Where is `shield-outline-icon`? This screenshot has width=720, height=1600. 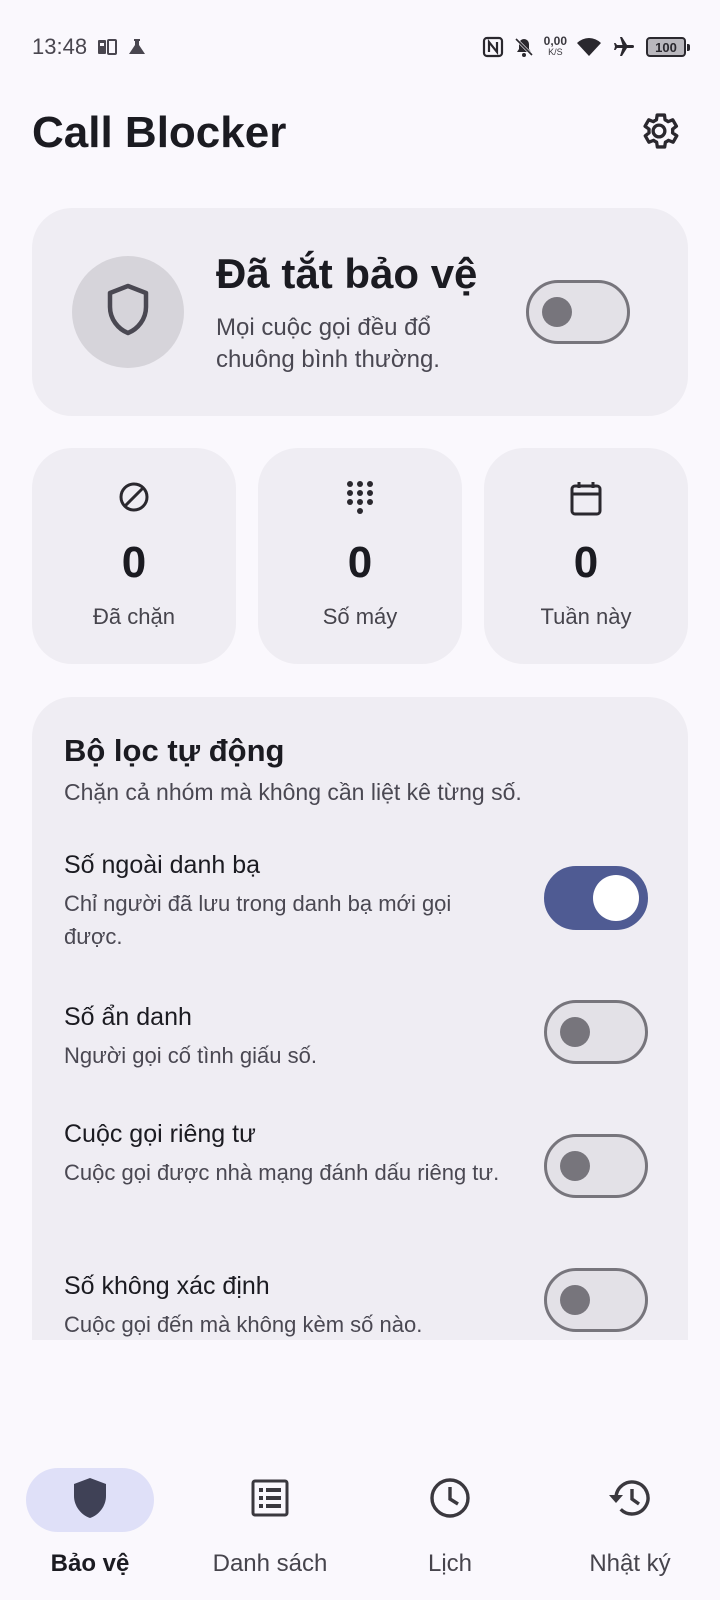 shield-outline-icon is located at coordinates (128, 312).